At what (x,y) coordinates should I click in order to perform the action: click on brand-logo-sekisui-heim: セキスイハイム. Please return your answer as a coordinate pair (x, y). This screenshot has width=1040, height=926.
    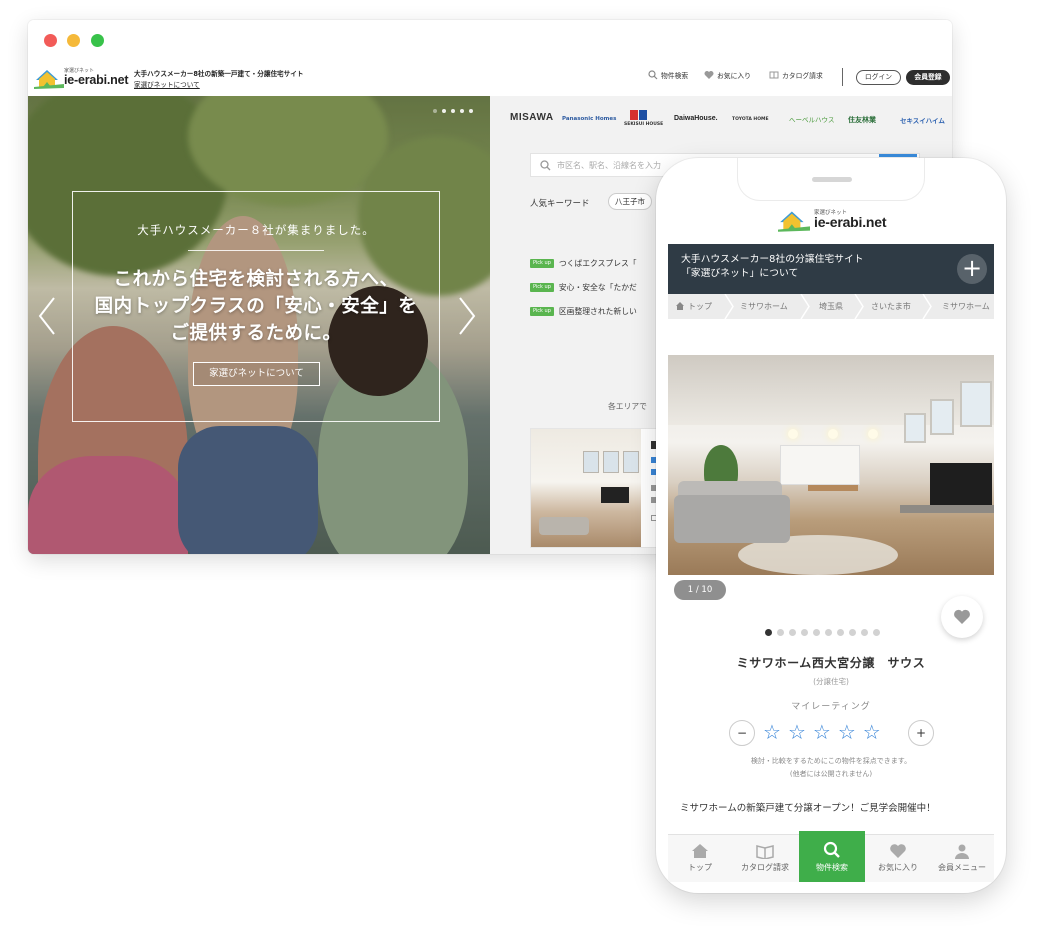
    Looking at the image, I should click on (922, 120).